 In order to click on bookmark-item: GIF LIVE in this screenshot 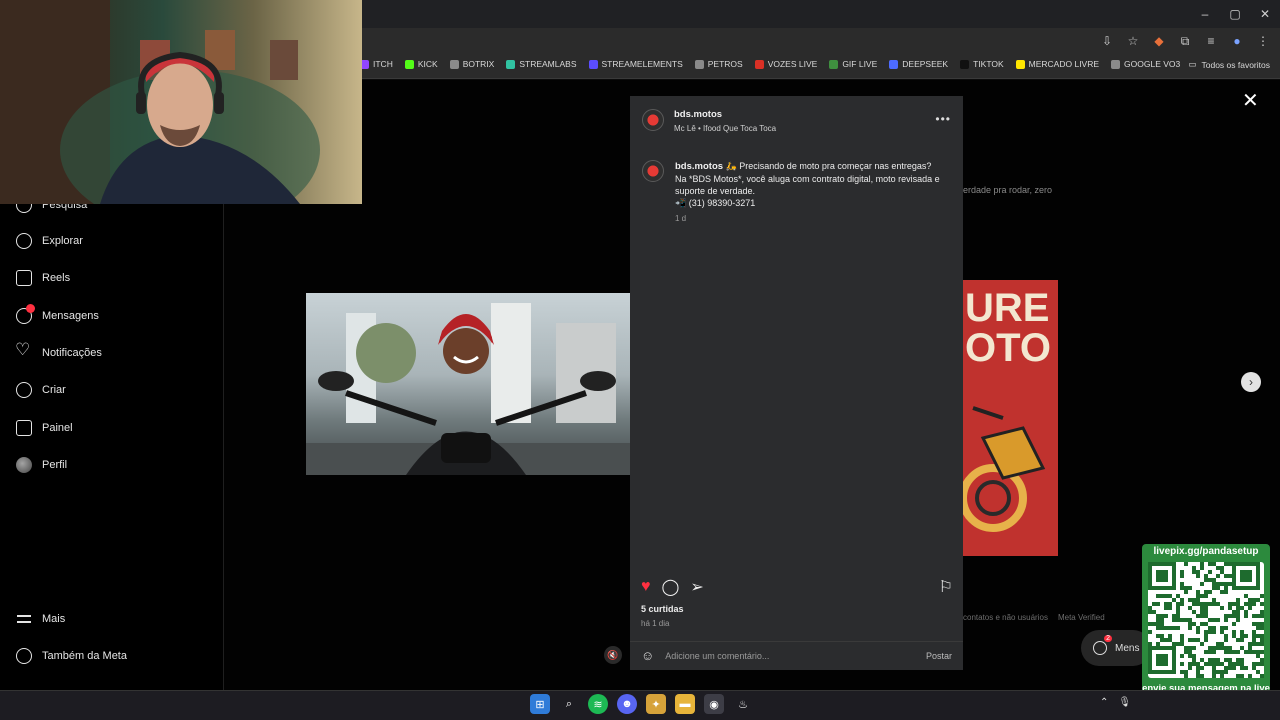, I will do `click(853, 64)`.